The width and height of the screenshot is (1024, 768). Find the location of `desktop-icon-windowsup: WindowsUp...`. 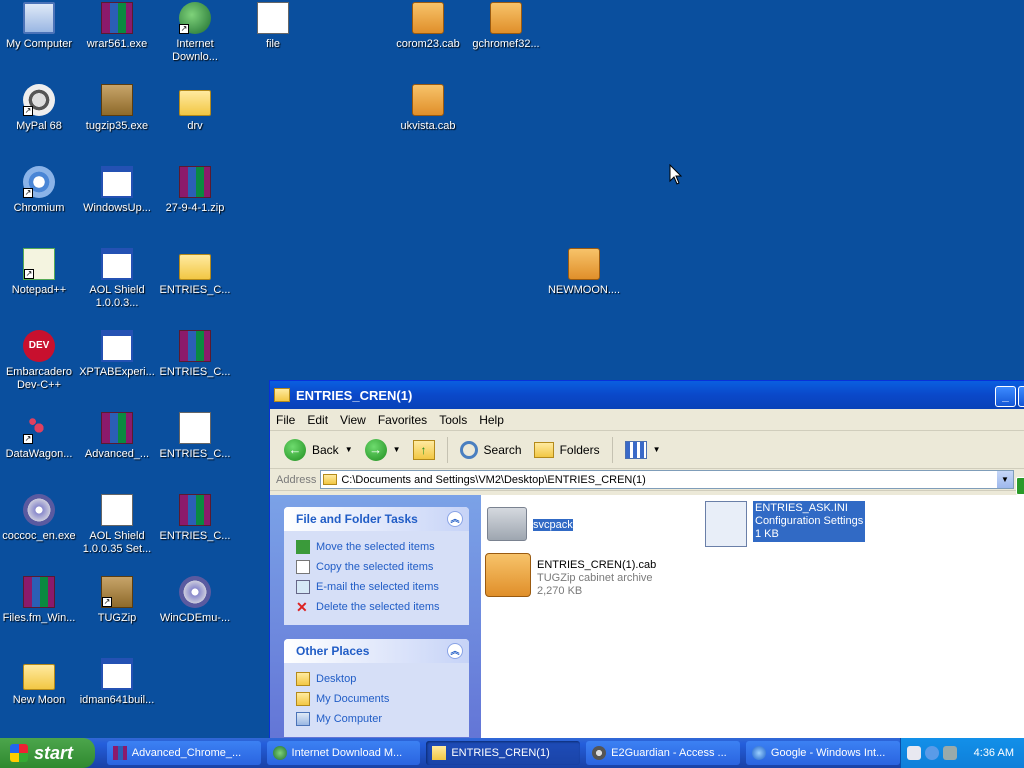

desktop-icon-windowsup: WindowsUp... is located at coordinates (117, 190).